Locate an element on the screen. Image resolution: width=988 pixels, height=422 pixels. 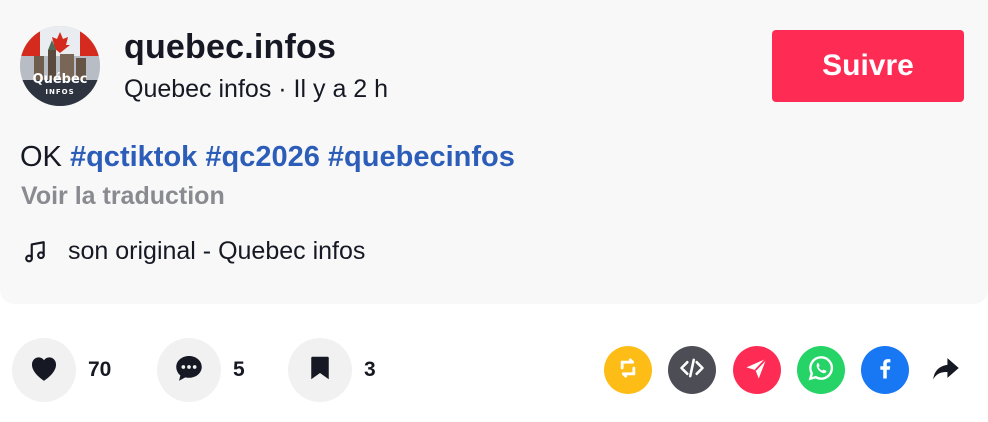
repost-icon is located at coordinates (628, 370).